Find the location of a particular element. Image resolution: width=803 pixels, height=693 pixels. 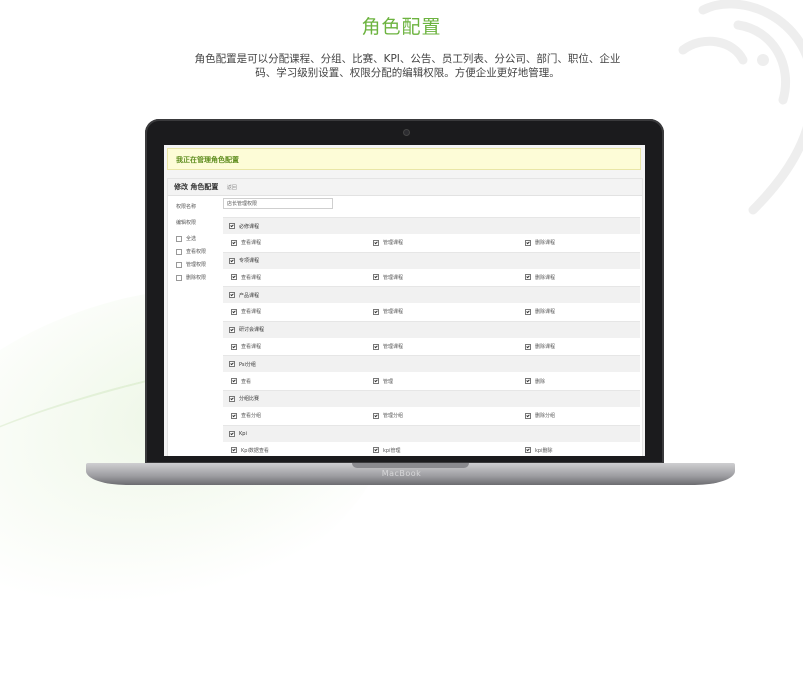

permissions-label: 编辑权限 is located at coordinates (186, 223).